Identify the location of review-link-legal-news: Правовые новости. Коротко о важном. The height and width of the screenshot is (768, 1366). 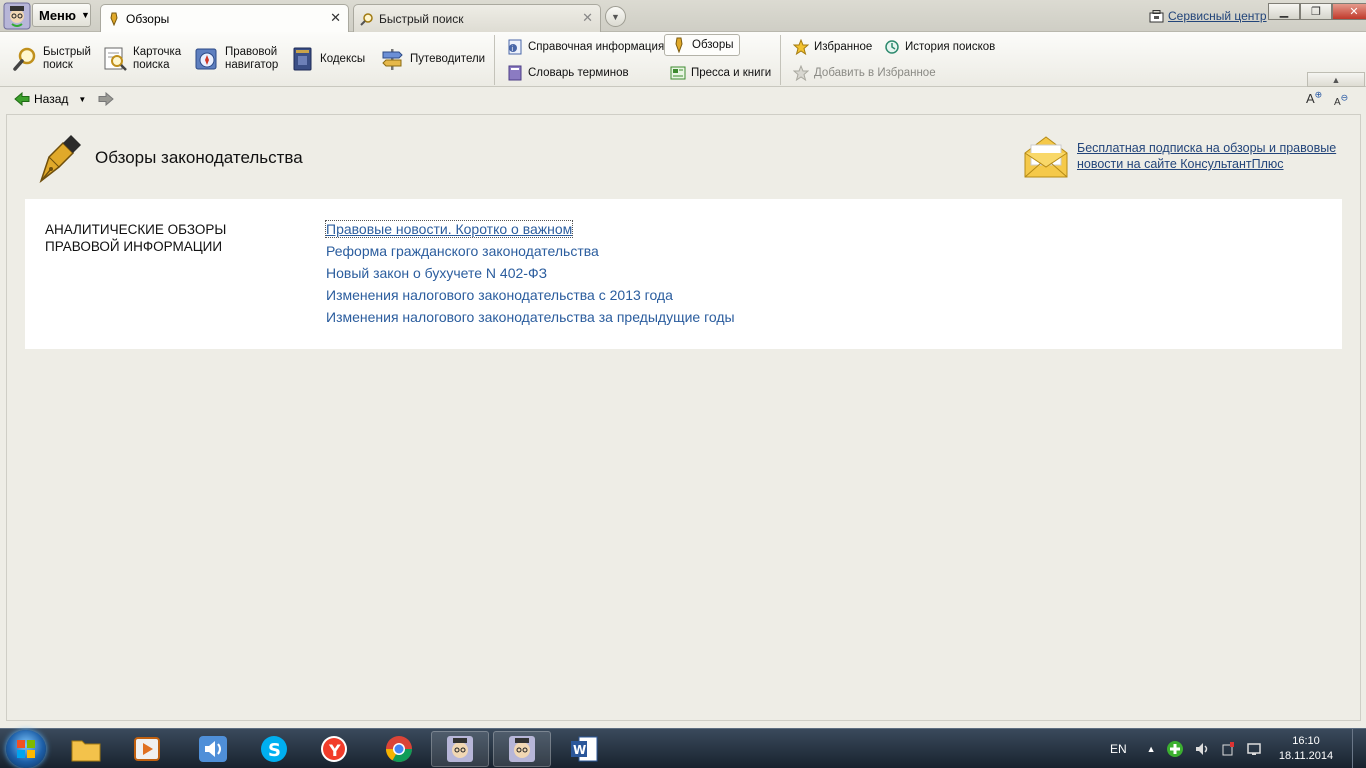
(449, 229).